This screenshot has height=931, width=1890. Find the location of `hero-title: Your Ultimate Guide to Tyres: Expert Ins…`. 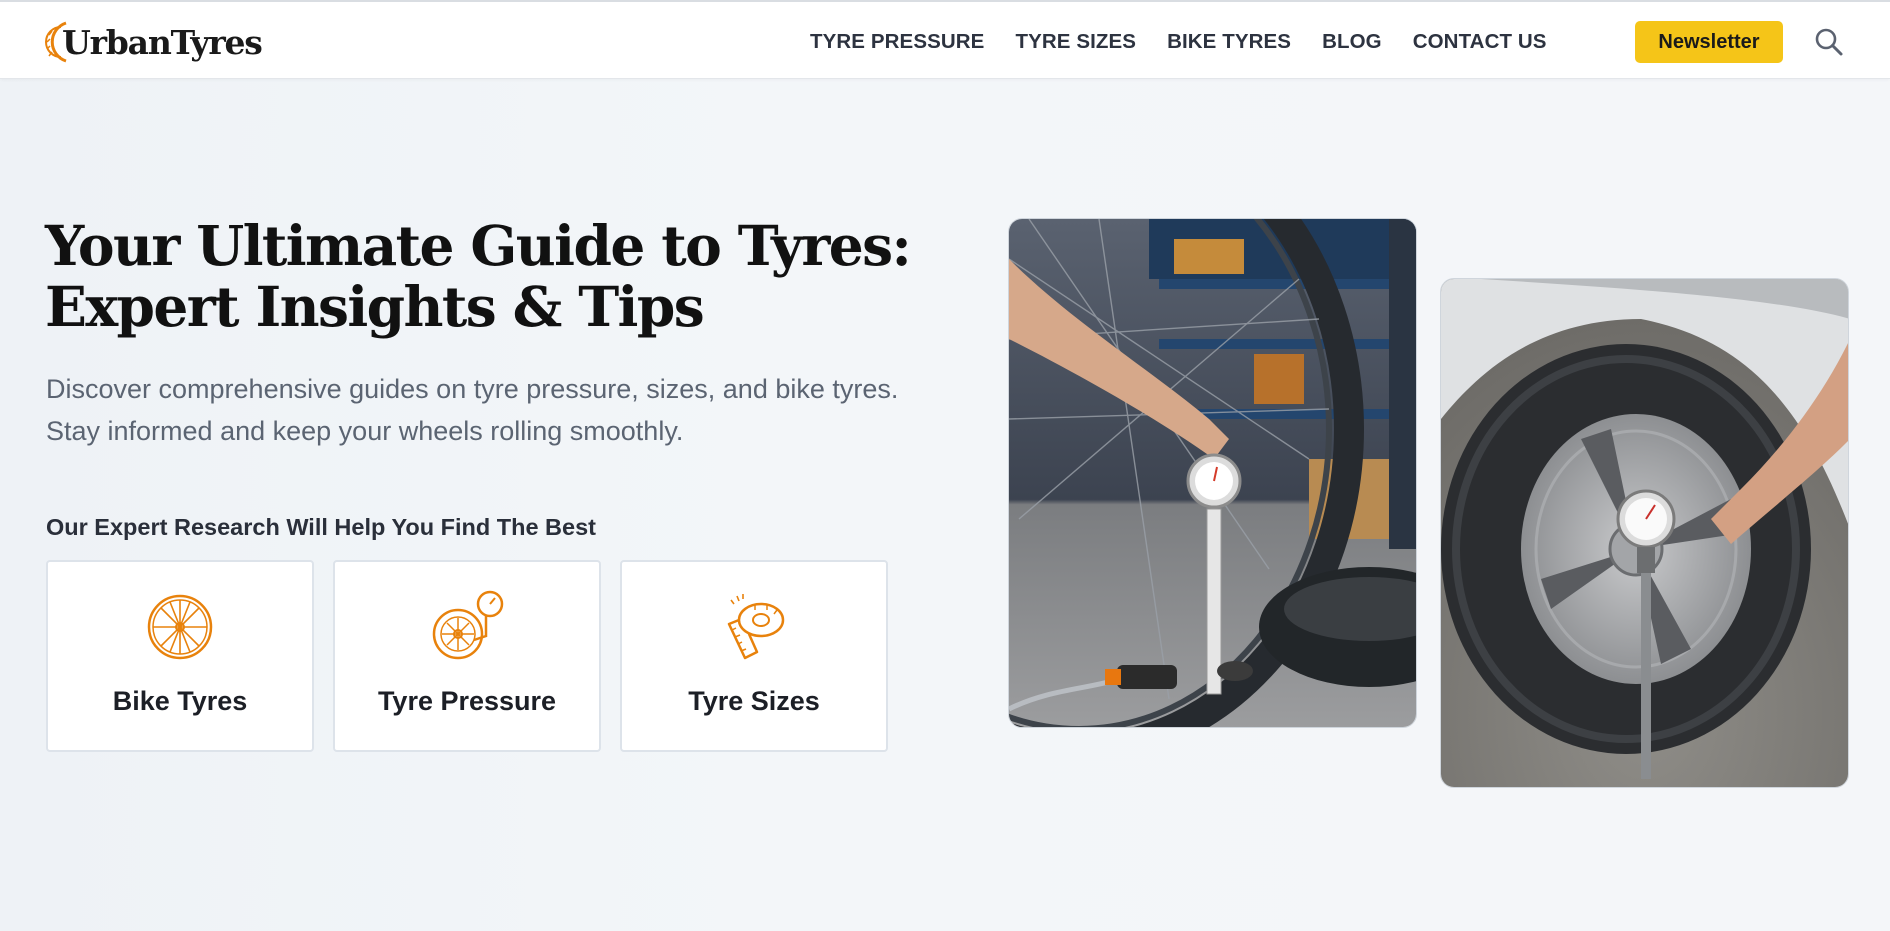

hero-title: Your Ultimate Guide to Tyres: Expert Ins… is located at coordinates (495, 276).